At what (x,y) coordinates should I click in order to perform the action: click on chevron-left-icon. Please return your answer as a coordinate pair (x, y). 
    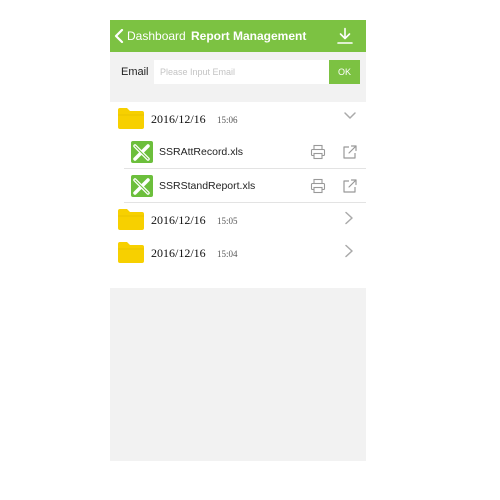
    Looking at the image, I should click on (119, 36).